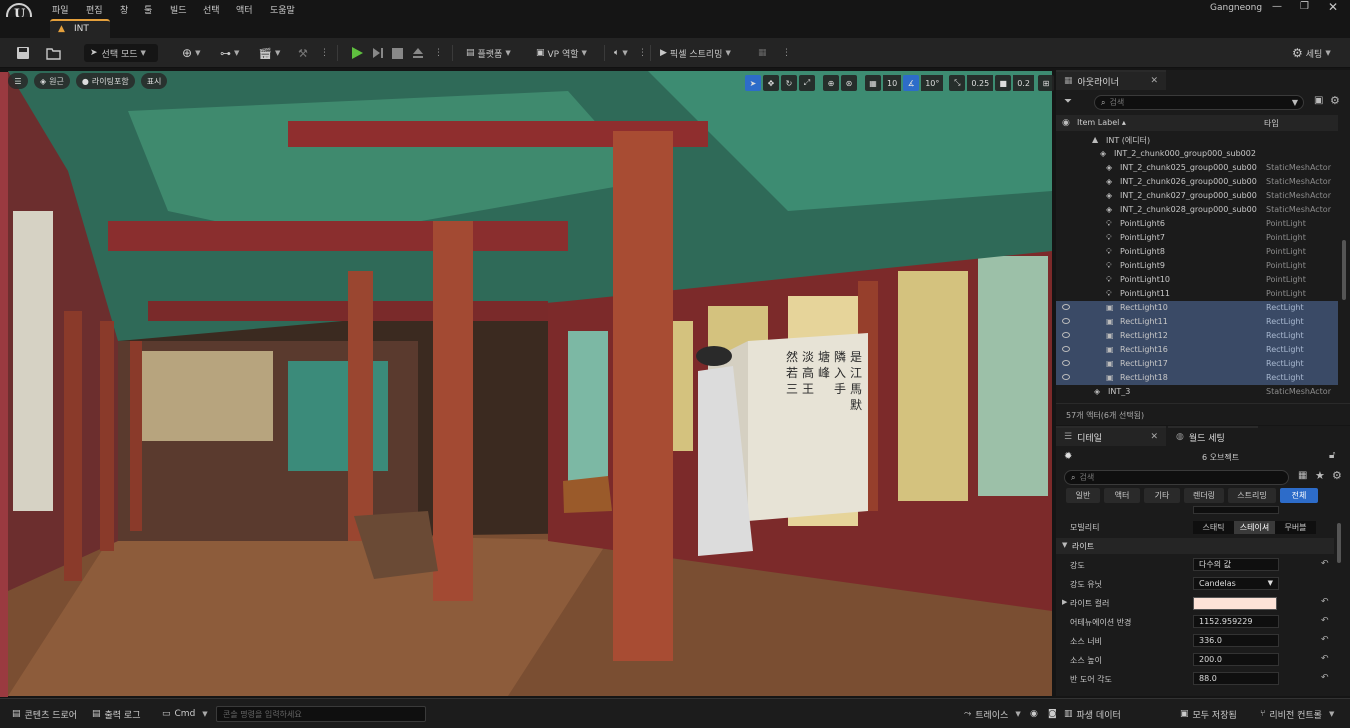  Describe the element at coordinates (695, 53) in the screenshot. I see `pixel-streaming-button: ▶ 픽셀 스트리밍 ▼` at that location.